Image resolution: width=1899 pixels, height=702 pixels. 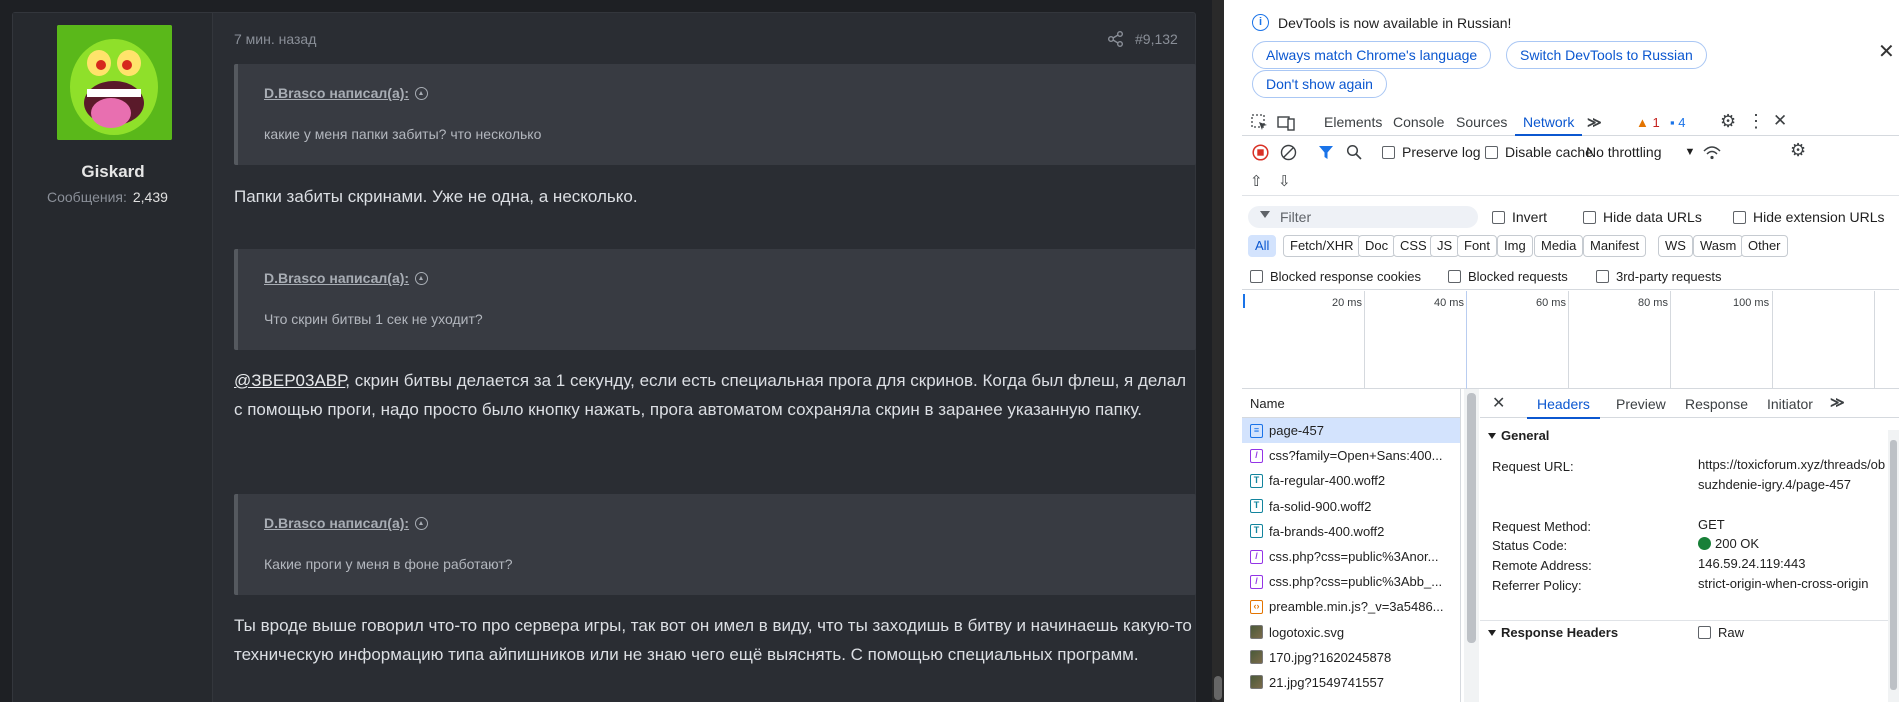 I want to click on page-scrollbar-thumb, so click(x=1218, y=688).